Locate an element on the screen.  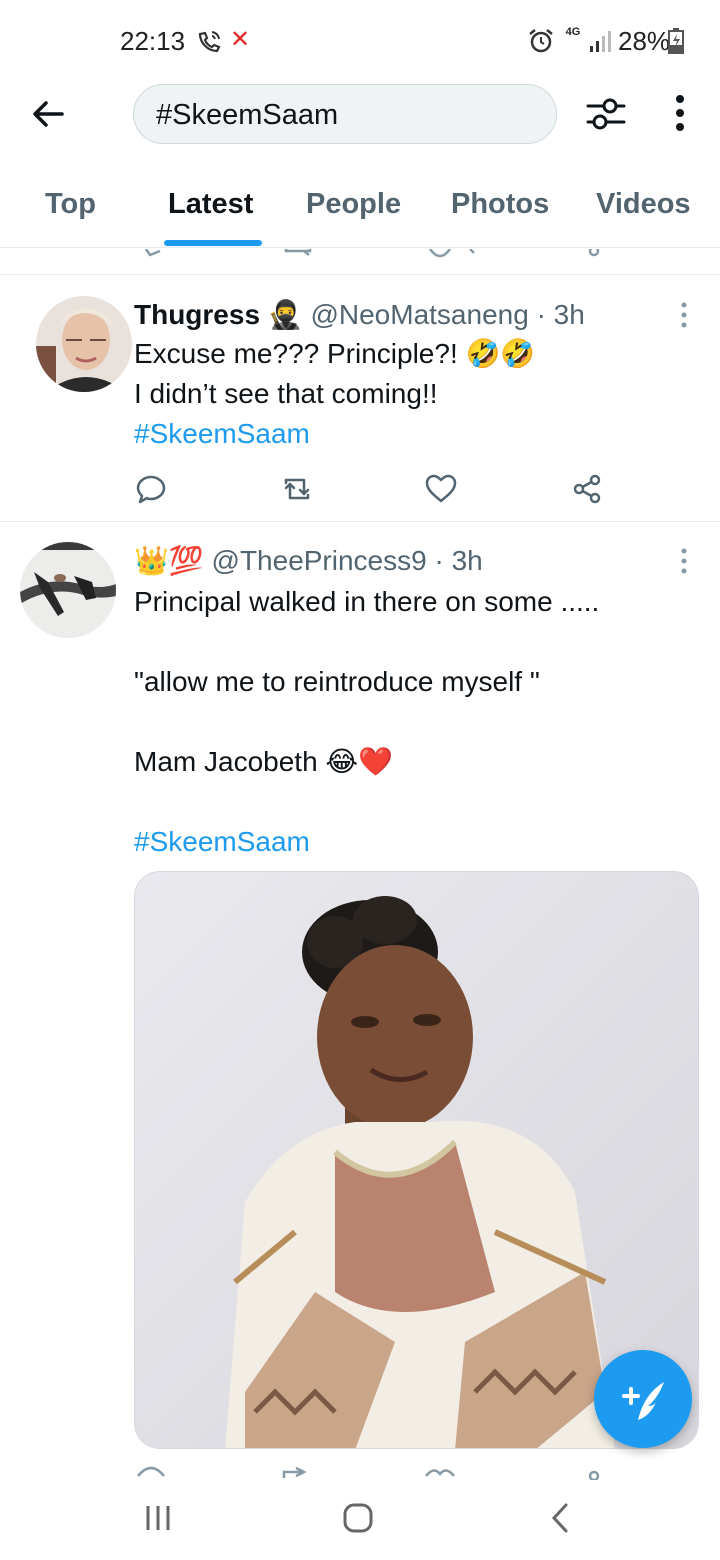
tweet-header: 👑💯 @TheePrincess9 · 3h is located at coordinates (308, 560).